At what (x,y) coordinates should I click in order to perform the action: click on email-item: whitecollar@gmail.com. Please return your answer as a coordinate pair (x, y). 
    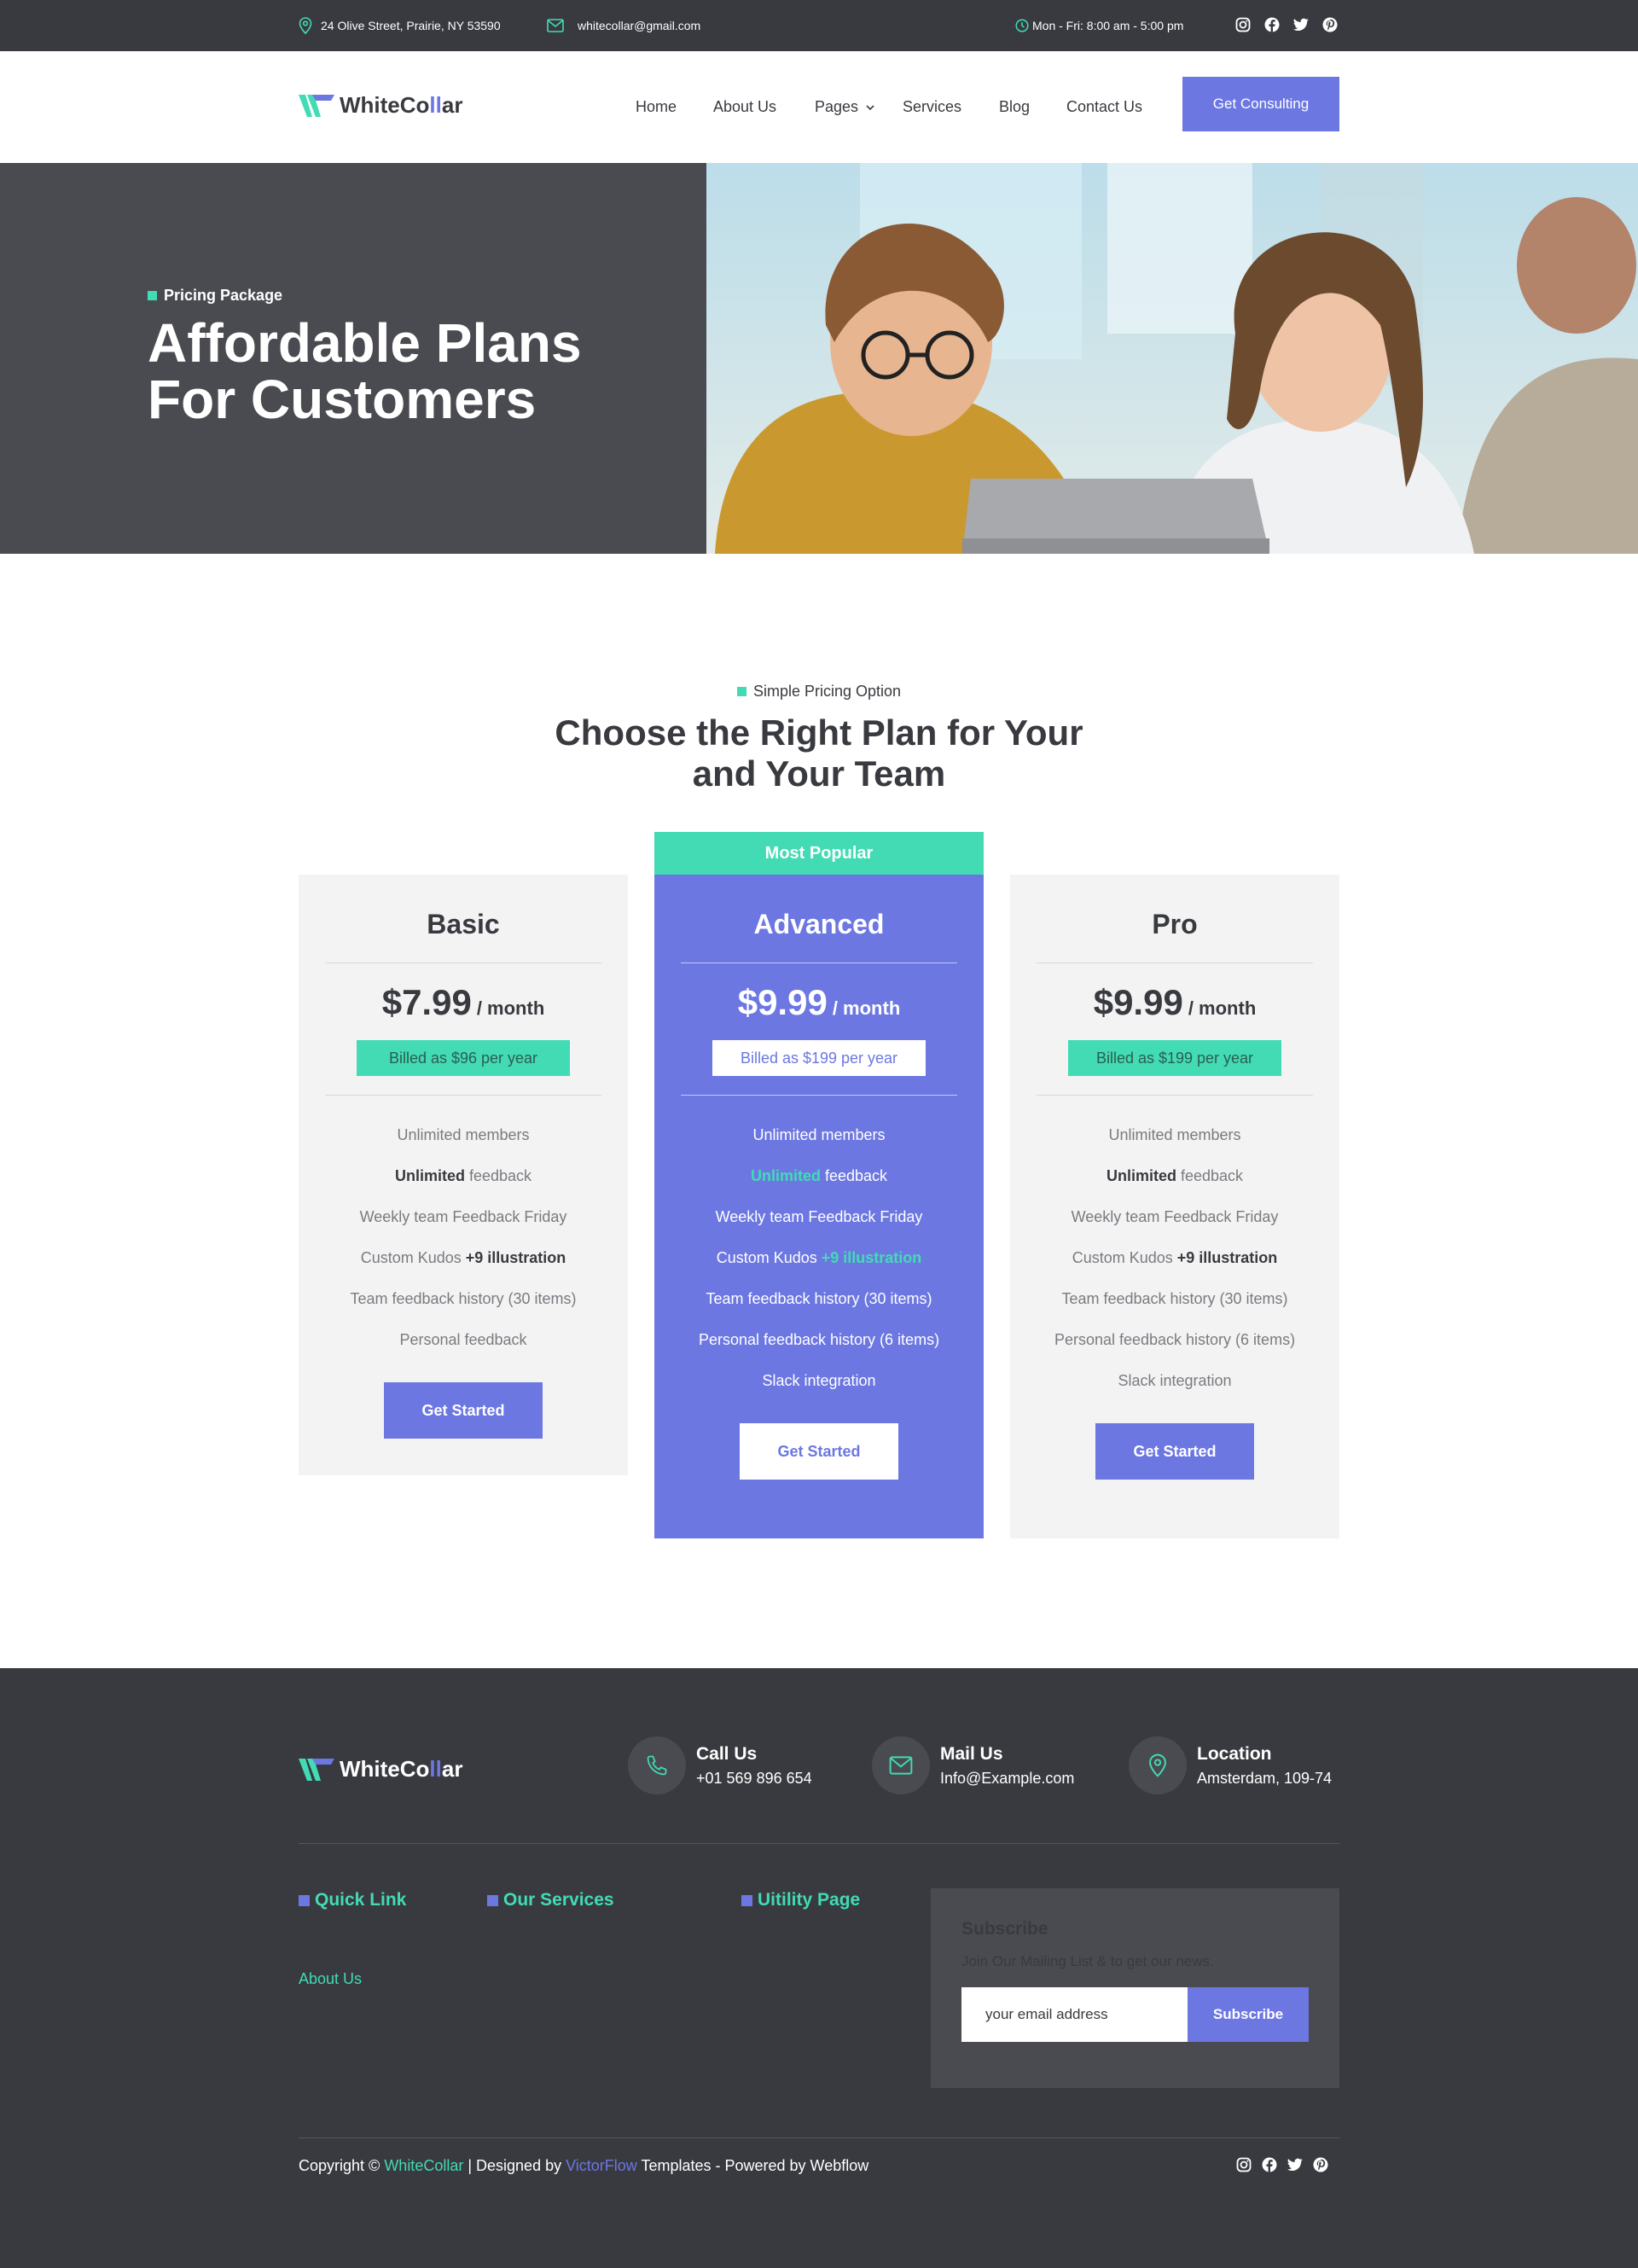
    Looking at the image, I should click on (623, 25).